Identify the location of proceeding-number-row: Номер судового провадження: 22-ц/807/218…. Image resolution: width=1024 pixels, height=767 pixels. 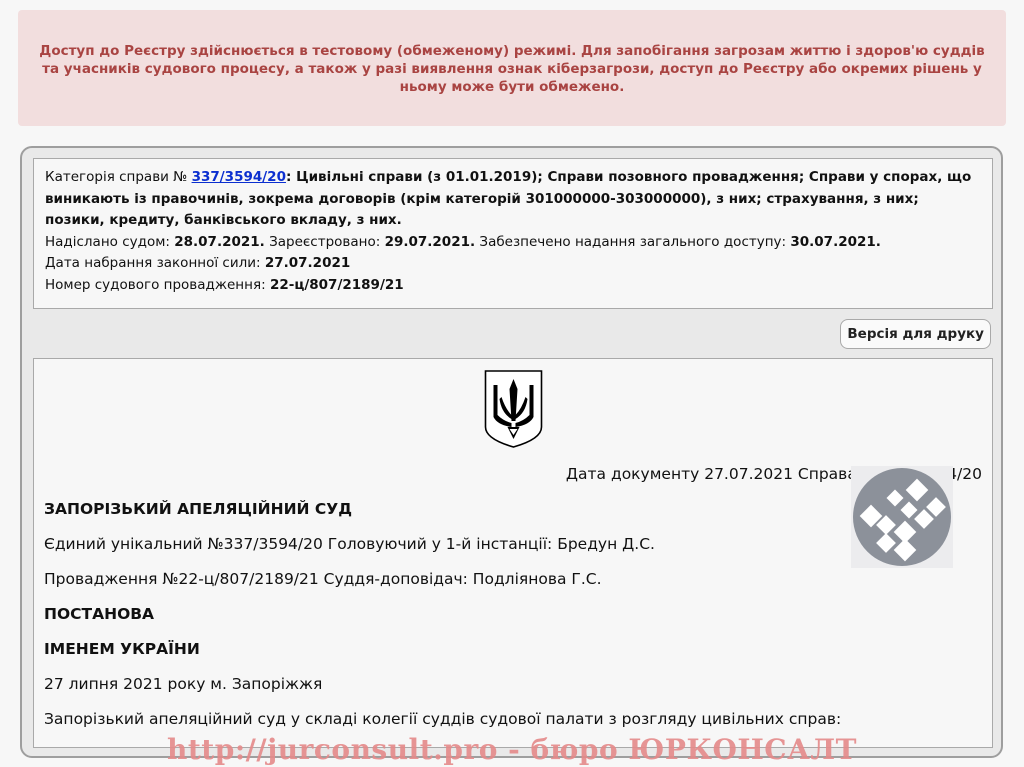
(513, 286).